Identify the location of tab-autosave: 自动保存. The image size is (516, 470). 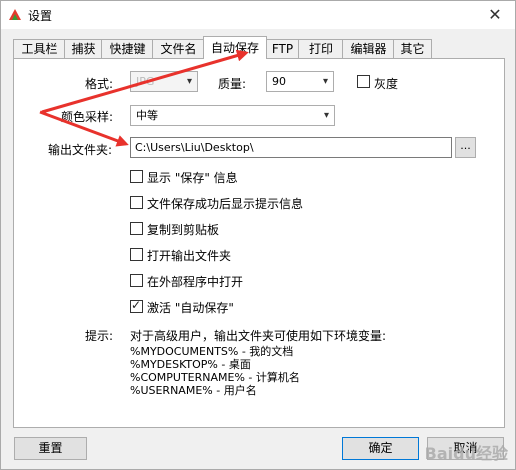
(235, 47).